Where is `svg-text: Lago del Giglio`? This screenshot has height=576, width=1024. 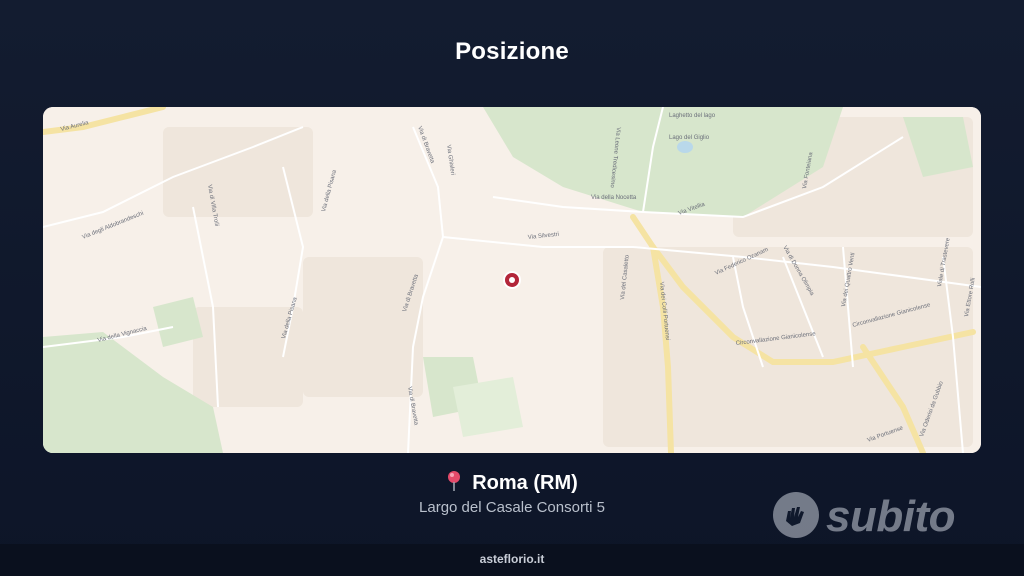
svg-text: Lago del Giglio is located at coordinates (689, 138).